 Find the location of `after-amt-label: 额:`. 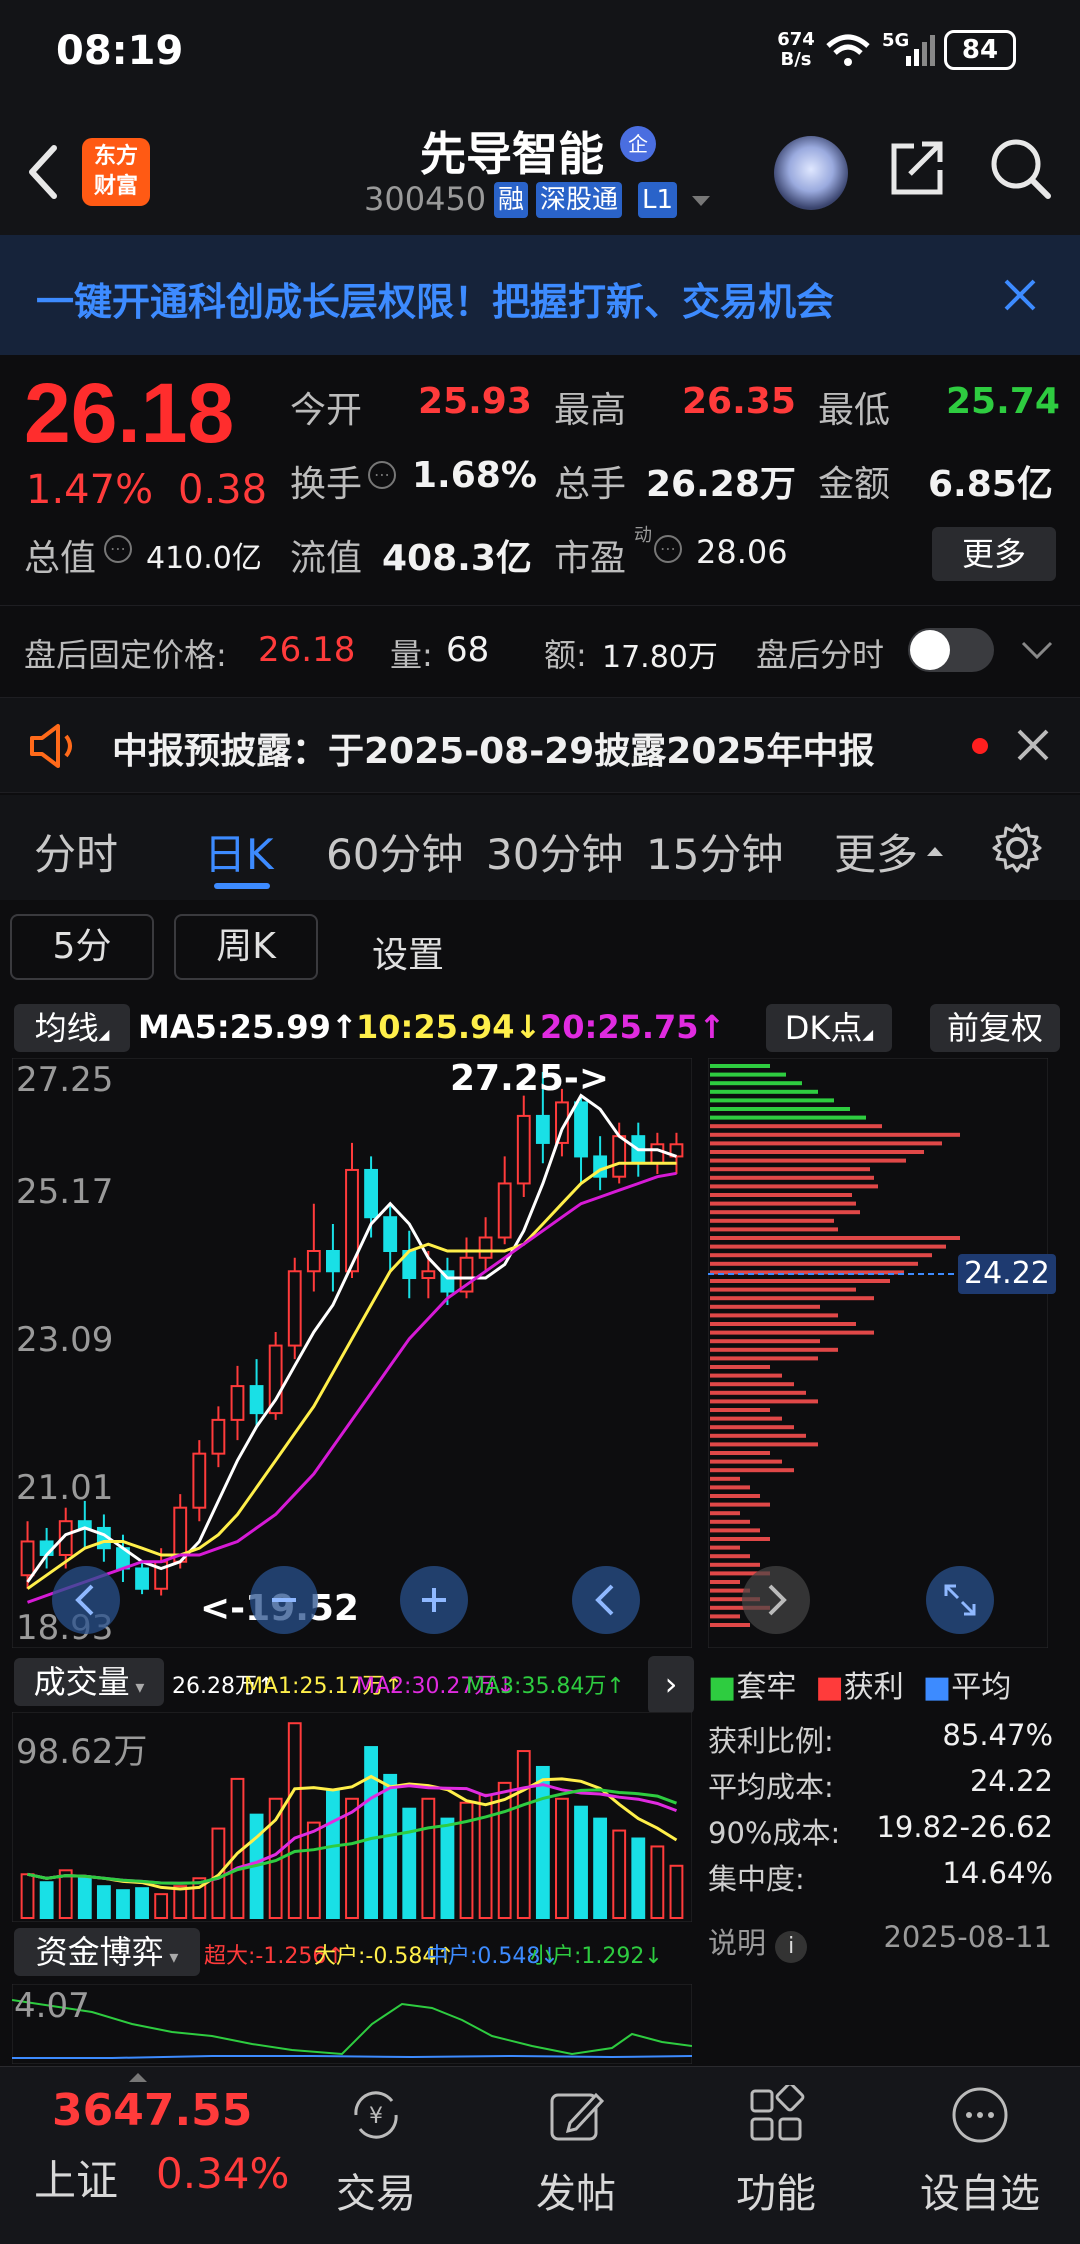

after-amt-label: 额: is located at coordinates (565, 655).